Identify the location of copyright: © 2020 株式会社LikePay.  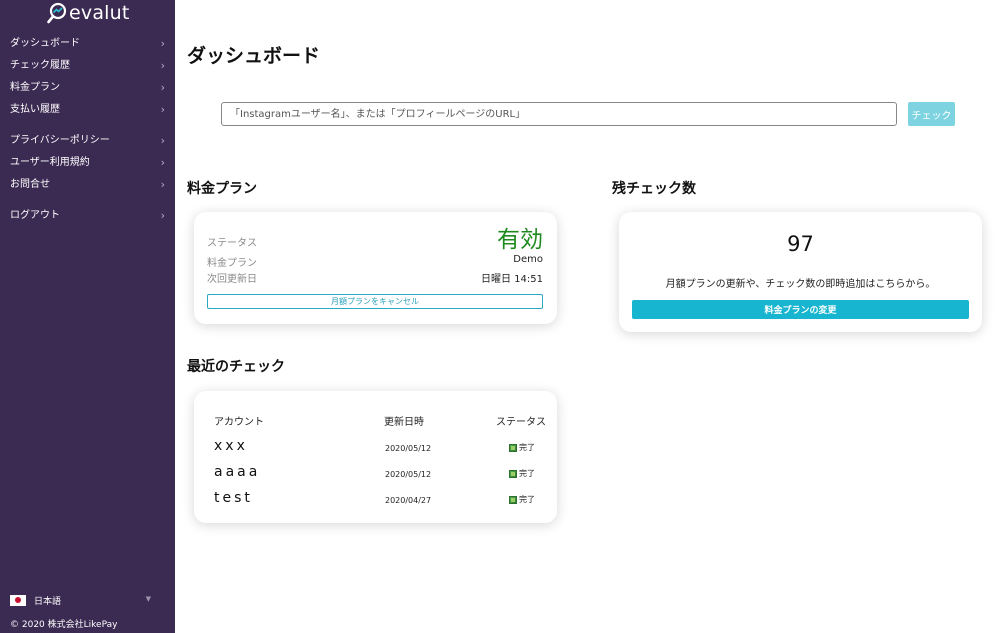
(64, 625).